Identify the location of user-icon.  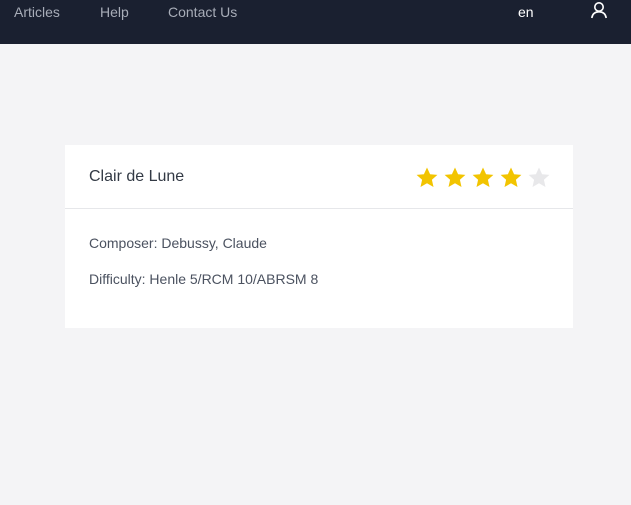
(599, 10).